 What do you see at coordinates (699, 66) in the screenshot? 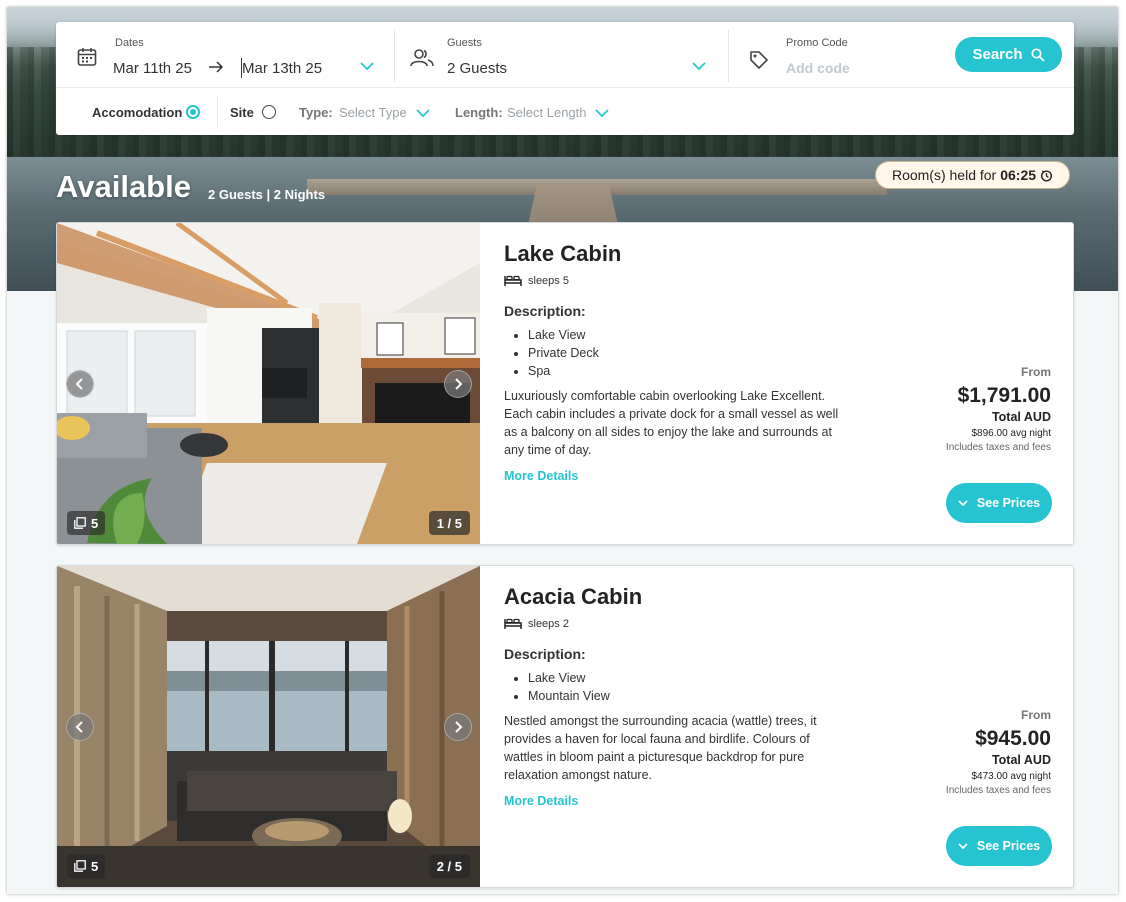
I see `guests-chevron-down-icon` at bounding box center [699, 66].